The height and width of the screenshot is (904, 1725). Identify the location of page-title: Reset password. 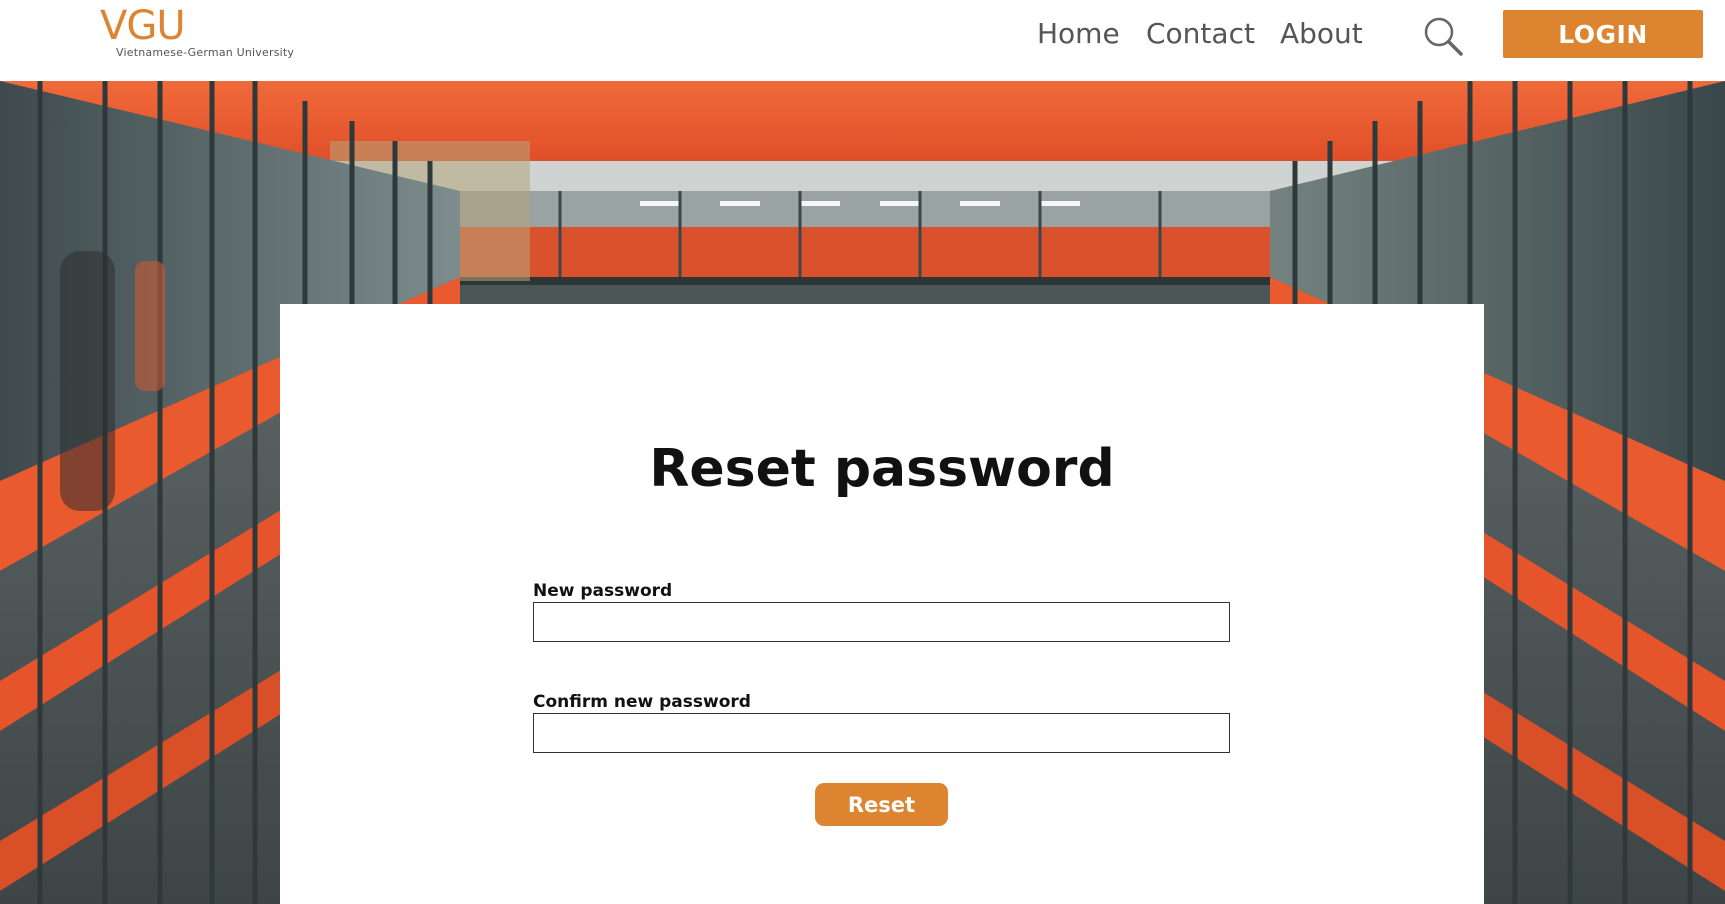
(882, 469).